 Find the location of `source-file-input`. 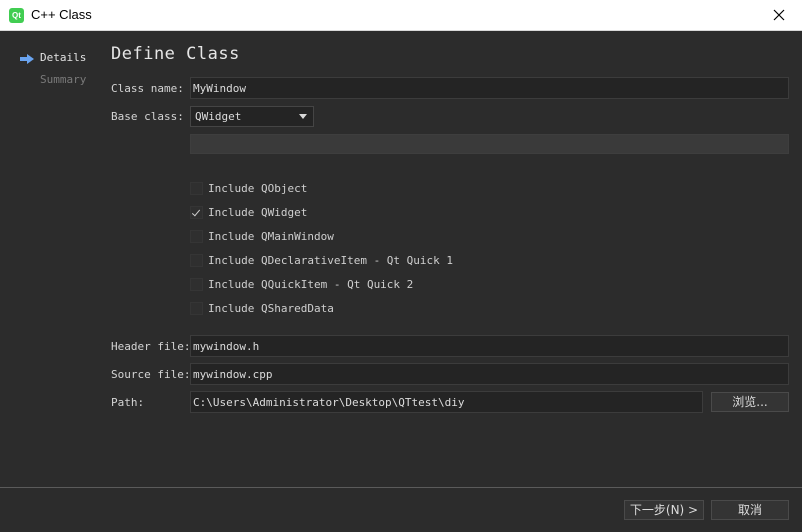

source-file-input is located at coordinates (489, 374).